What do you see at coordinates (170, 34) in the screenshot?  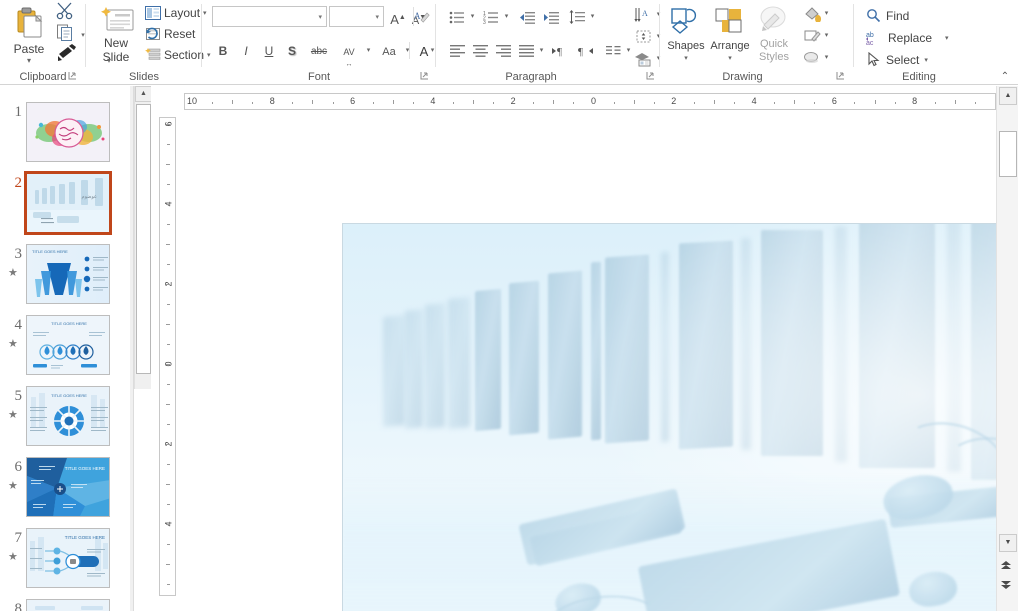 I see `reset-button: Reset` at bounding box center [170, 34].